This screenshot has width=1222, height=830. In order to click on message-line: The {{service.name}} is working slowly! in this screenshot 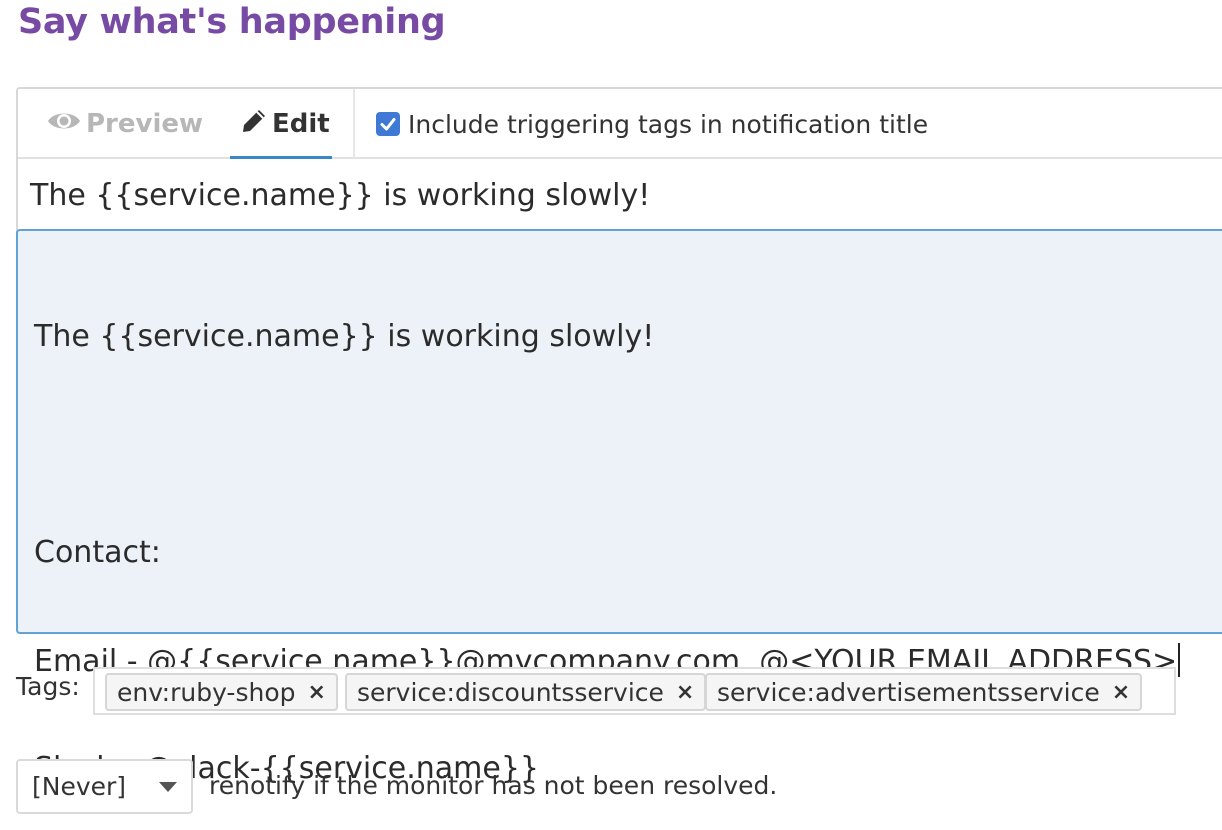, I will do `click(344, 336)`.